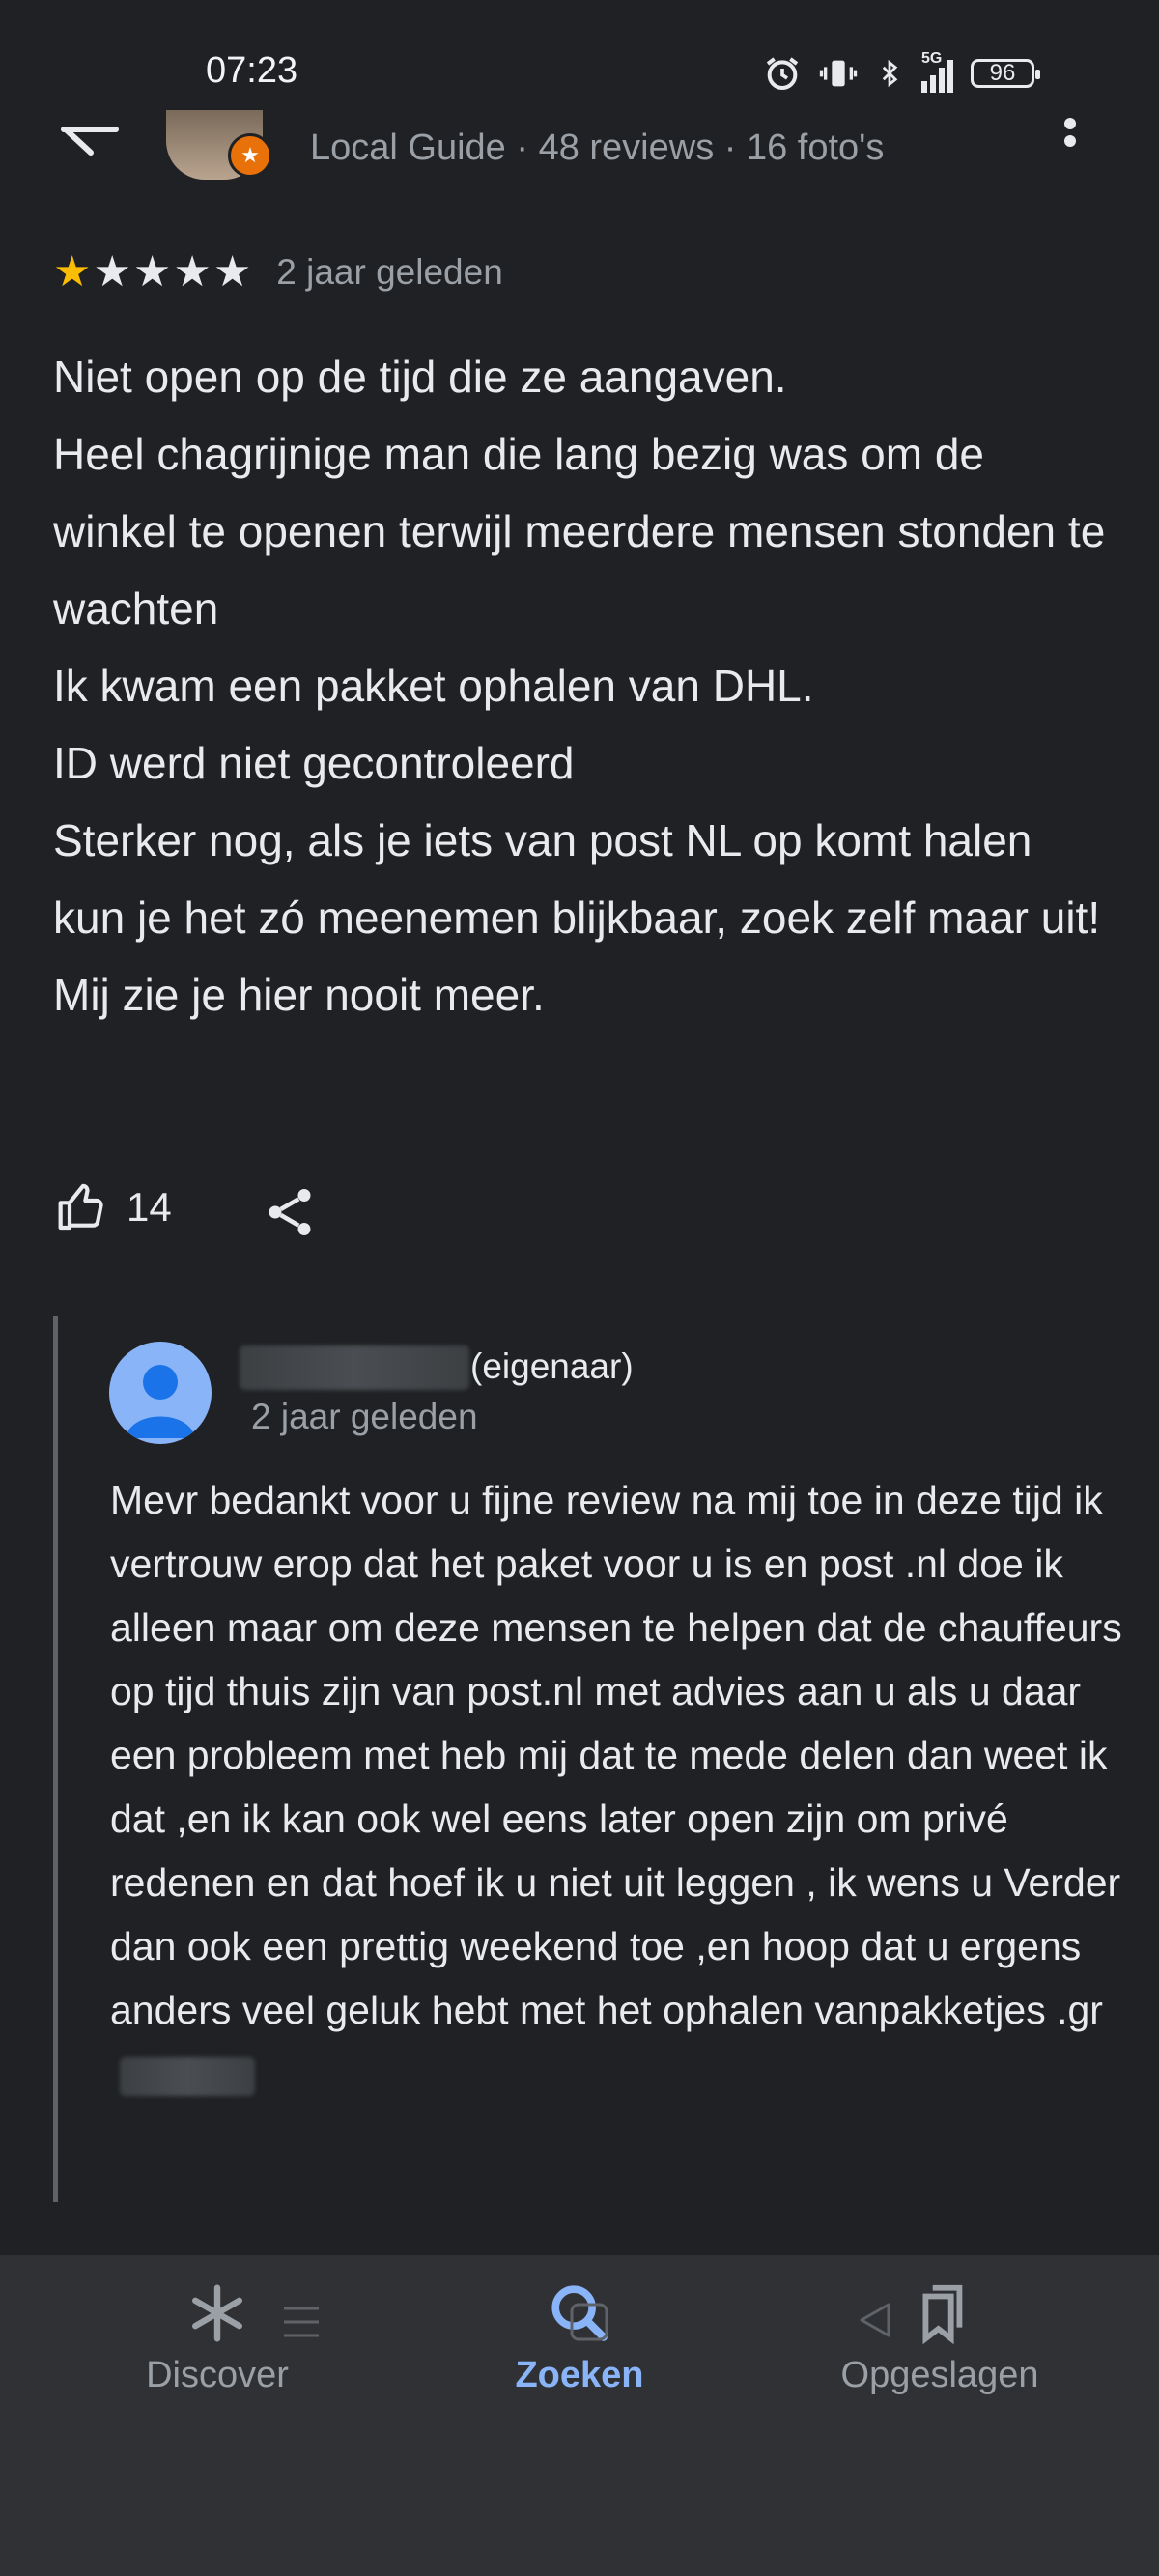 This screenshot has width=1159, height=2576. I want to click on review-time: 2 jaar geleden, so click(389, 272).